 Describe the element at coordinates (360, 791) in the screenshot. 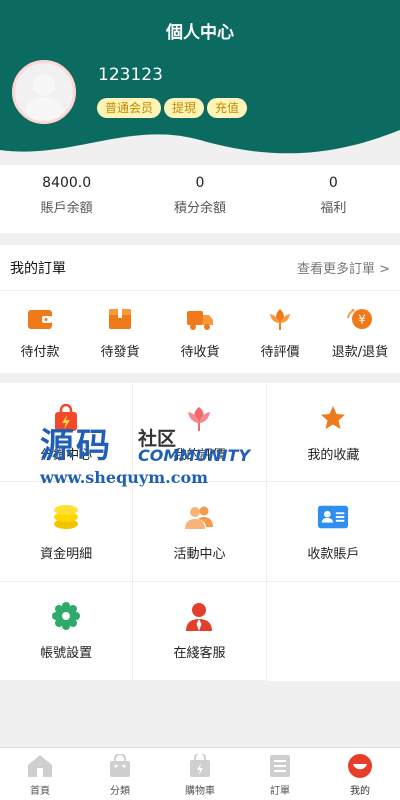

I see `tab-label: 我的` at that location.